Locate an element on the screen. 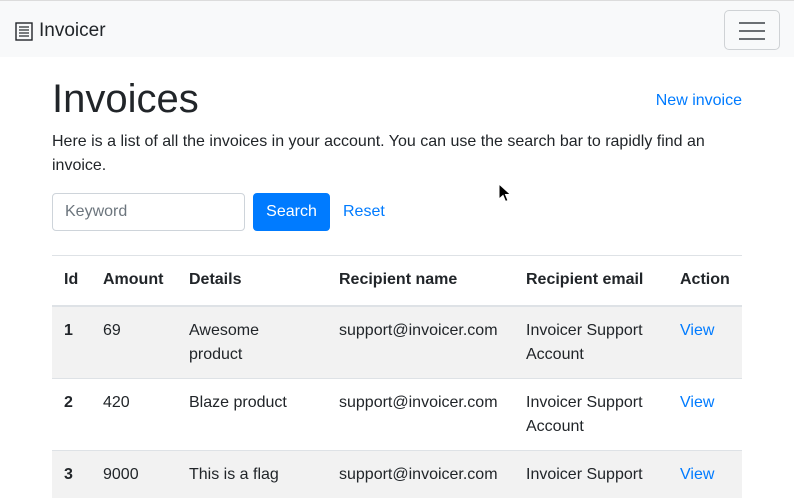  cell-id: 3 is located at coordinates (71, 473).